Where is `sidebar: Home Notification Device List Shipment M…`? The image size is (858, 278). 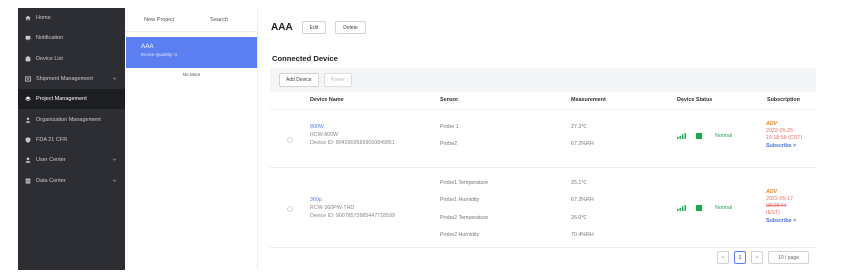
sidebar: Home Notification Device List Shipment M… is located at coordinates (71, 139).